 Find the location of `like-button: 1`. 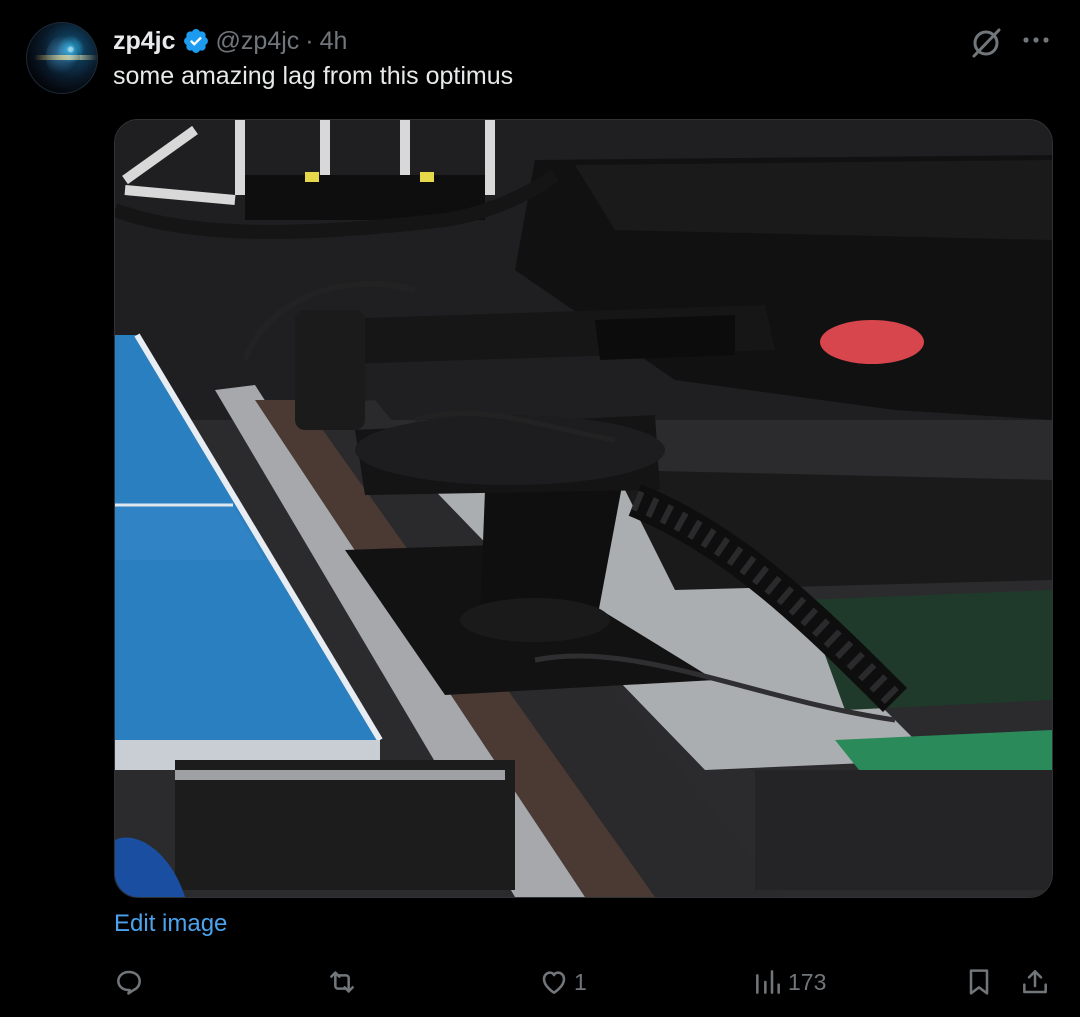

like-button: 1 is located at coordinates (562, 982).